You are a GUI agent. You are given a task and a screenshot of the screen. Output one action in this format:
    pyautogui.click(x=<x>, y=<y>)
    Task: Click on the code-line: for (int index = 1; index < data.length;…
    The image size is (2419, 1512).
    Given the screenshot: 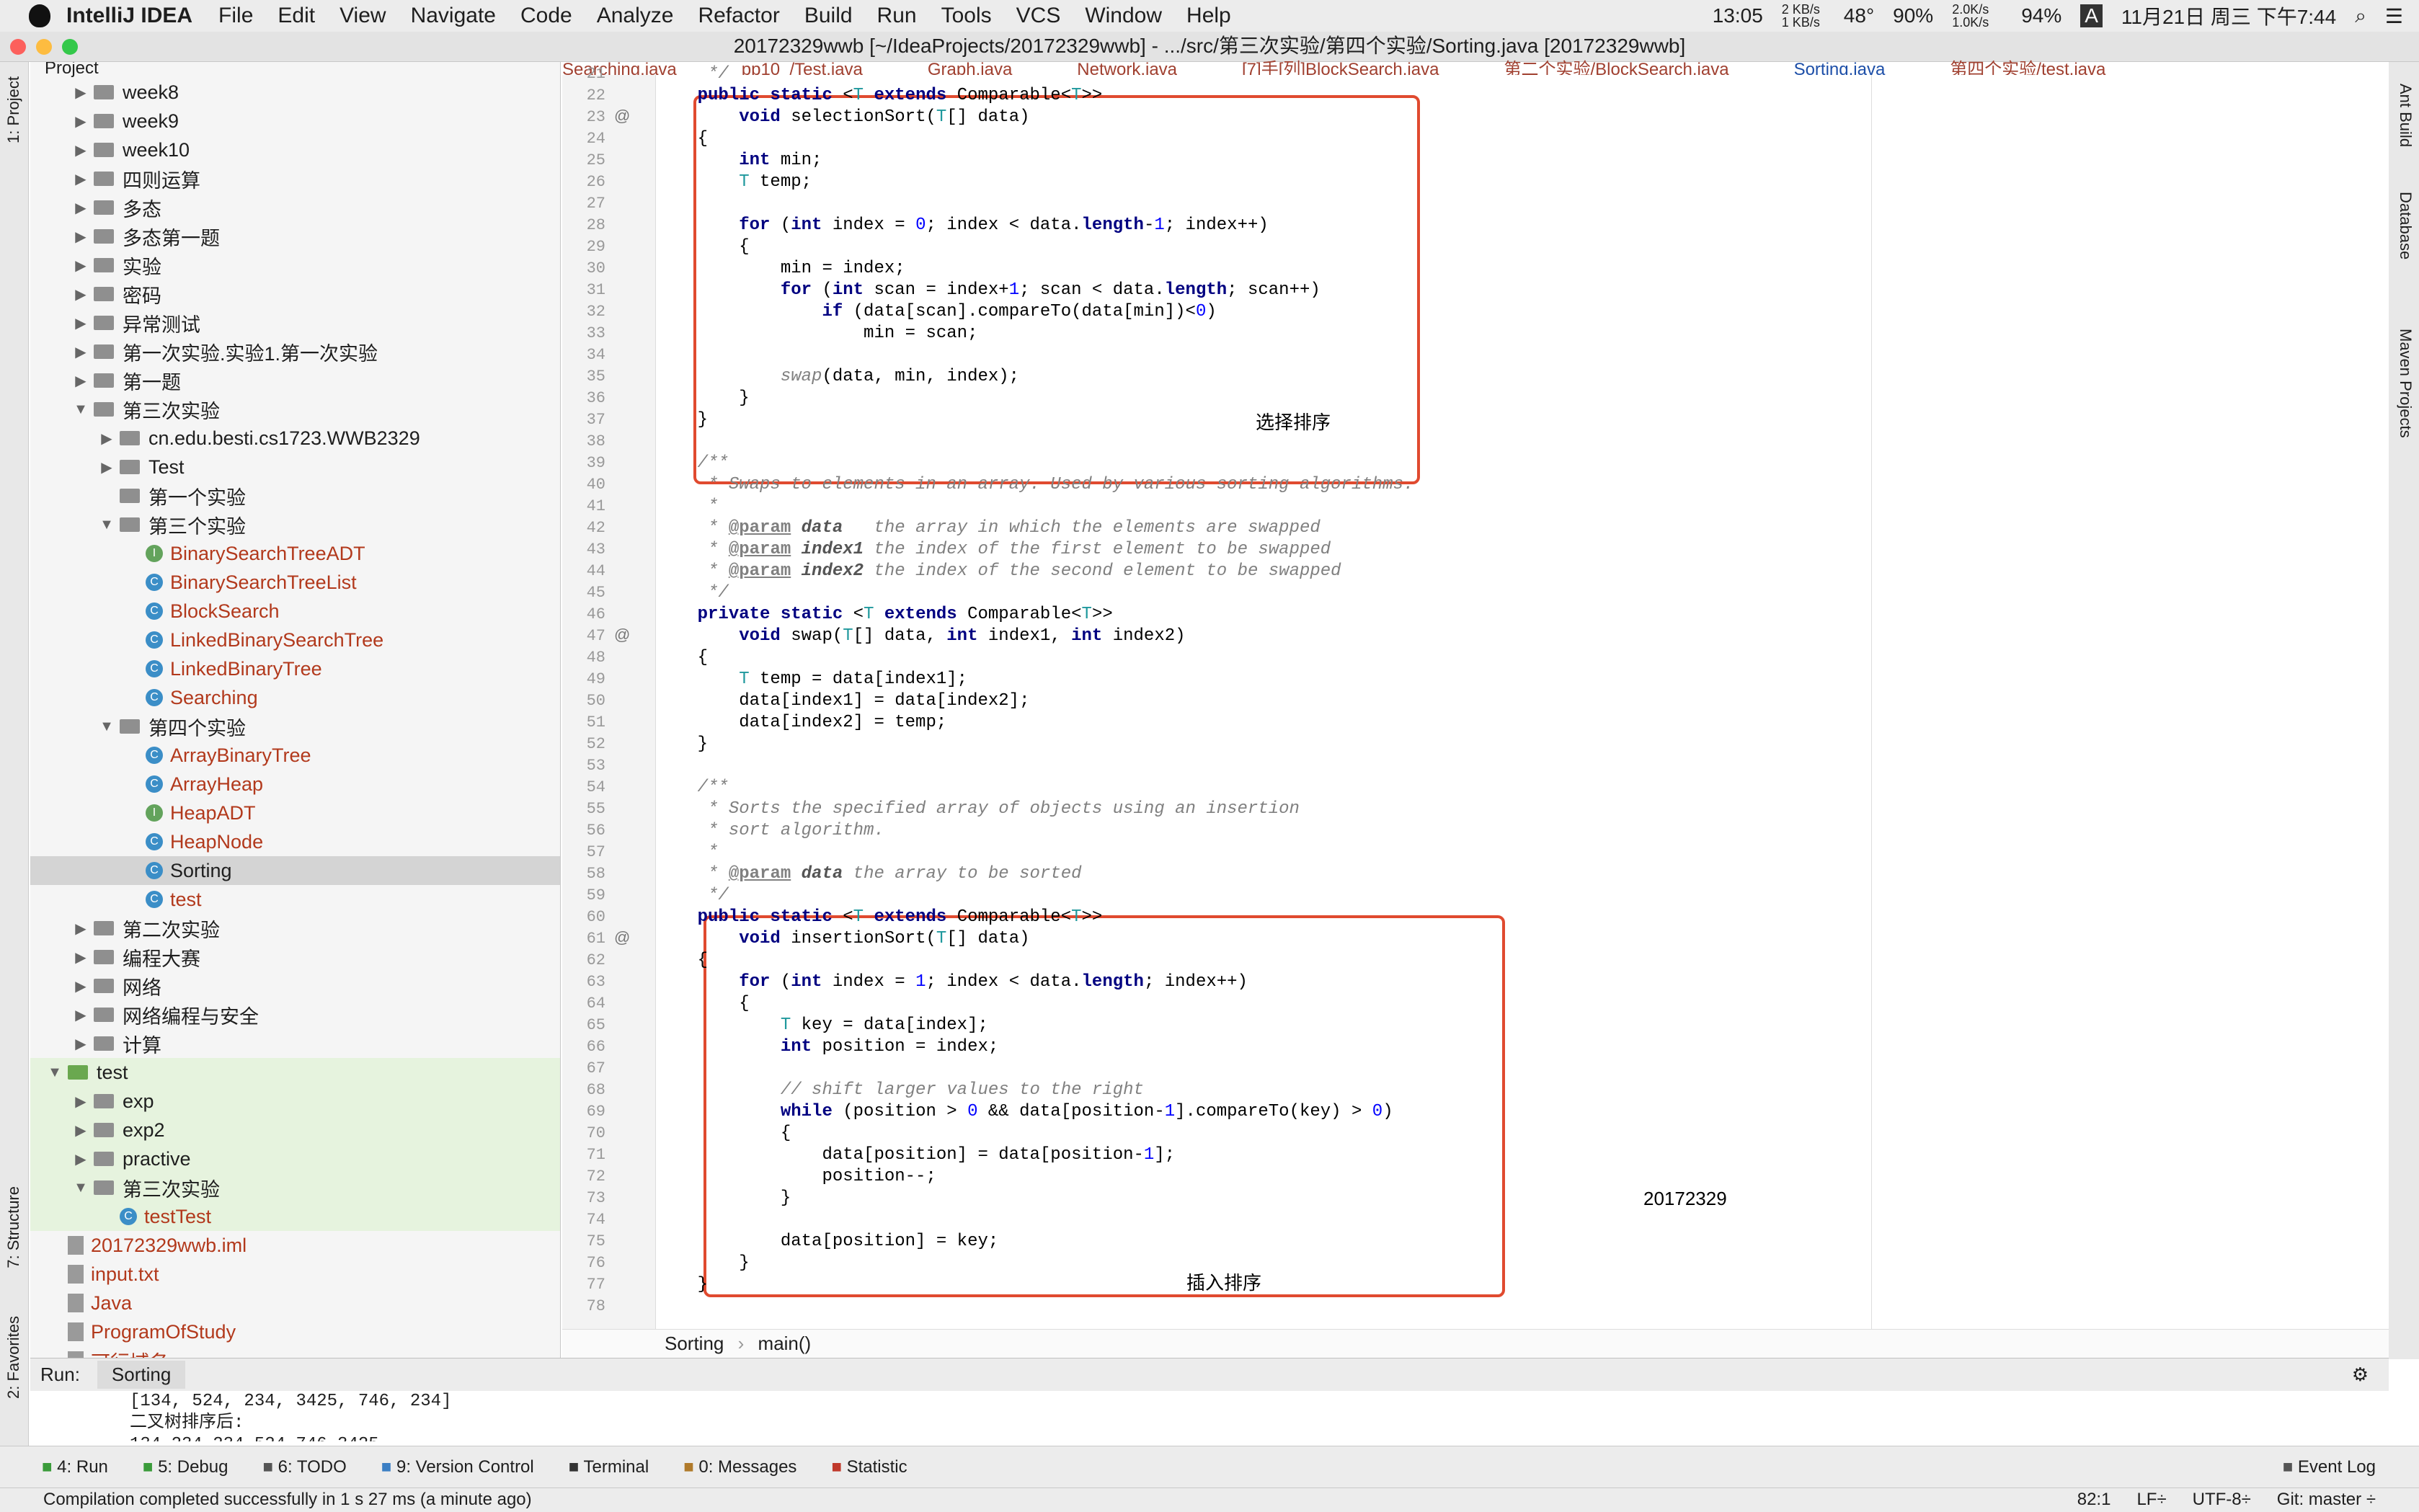 What is the action you would take?
    pyautogui.click(x=952, y=982)
    